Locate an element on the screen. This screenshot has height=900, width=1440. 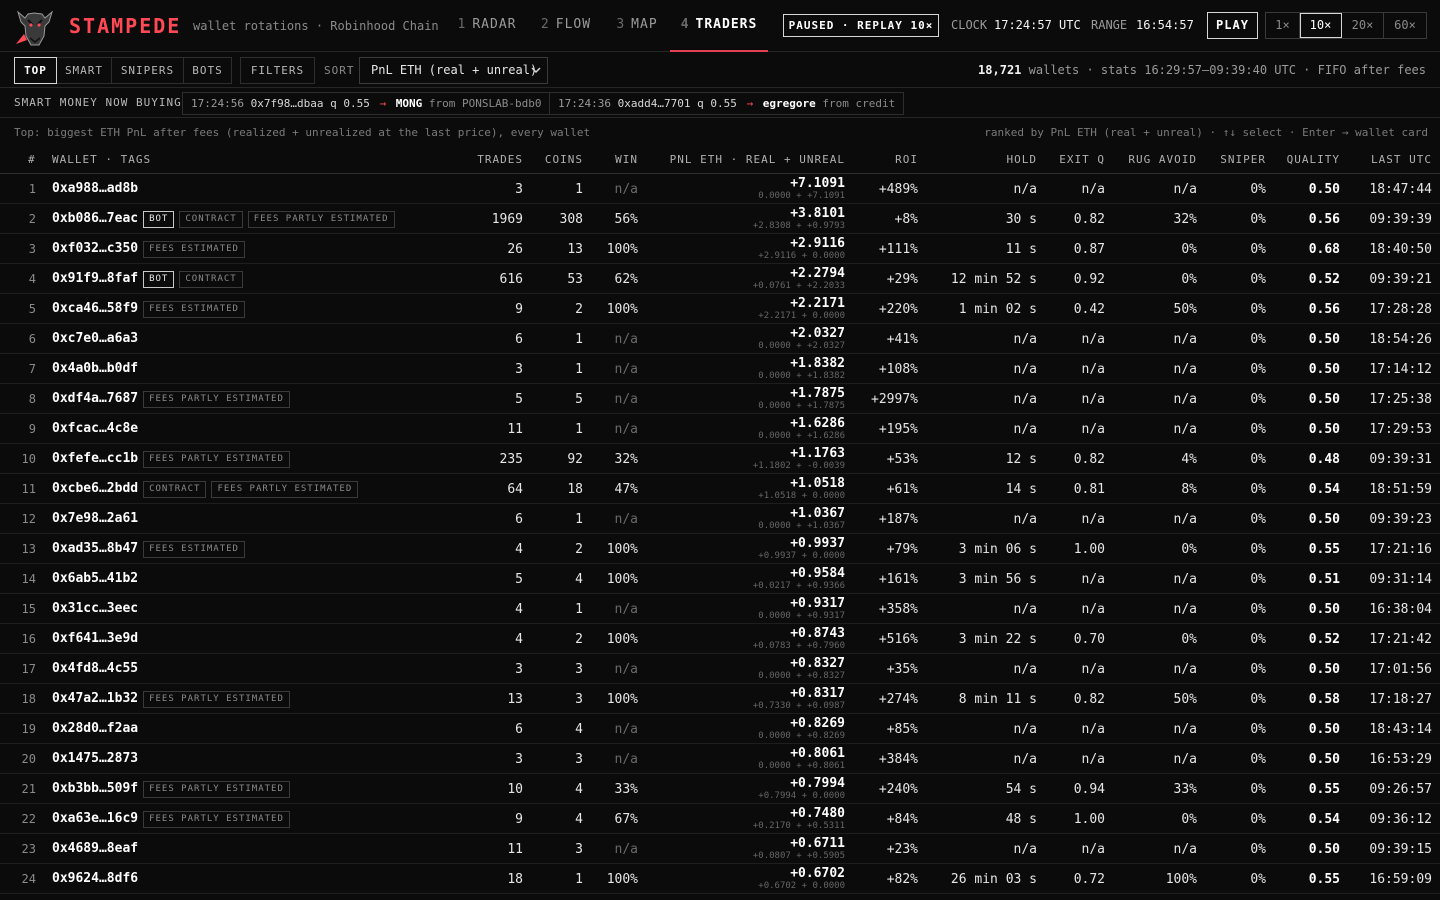
wallet-address: 0x7e98…2a61 is located at coordinates (95, 519).